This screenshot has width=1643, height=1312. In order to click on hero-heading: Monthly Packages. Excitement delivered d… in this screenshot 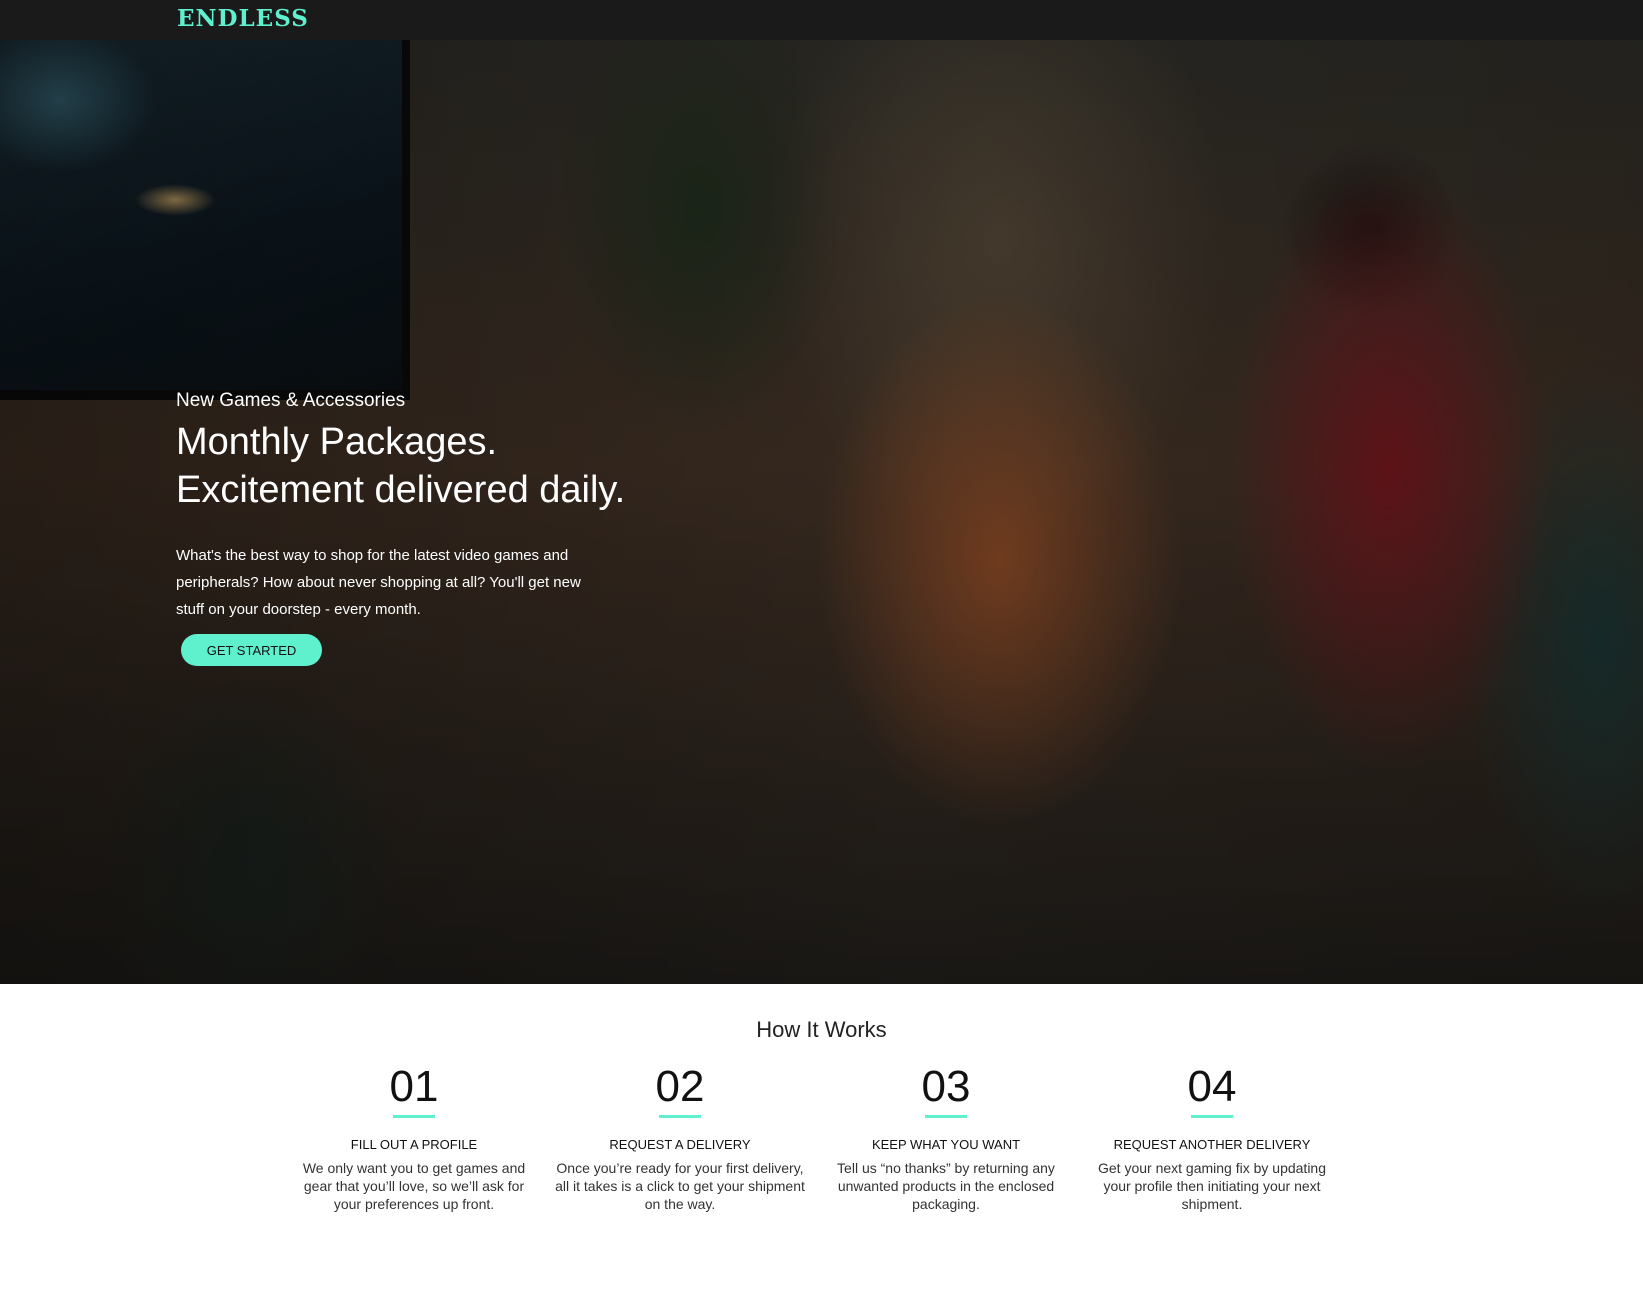, I will do `click(400, 466)`.